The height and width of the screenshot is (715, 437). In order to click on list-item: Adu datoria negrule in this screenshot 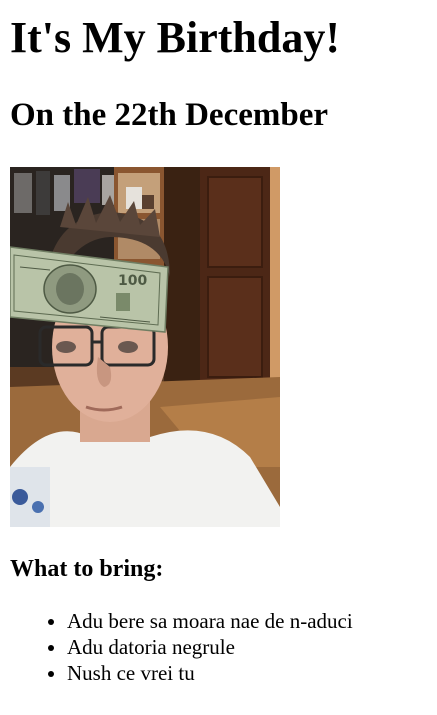, I will do `click(247, 647)`.